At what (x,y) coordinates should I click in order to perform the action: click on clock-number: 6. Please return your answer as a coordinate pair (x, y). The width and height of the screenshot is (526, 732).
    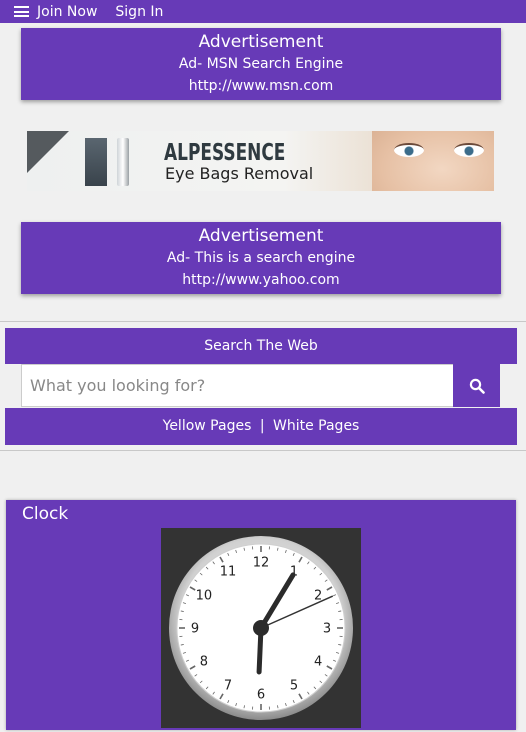
    Looking at the image, I should click on (261, 695).